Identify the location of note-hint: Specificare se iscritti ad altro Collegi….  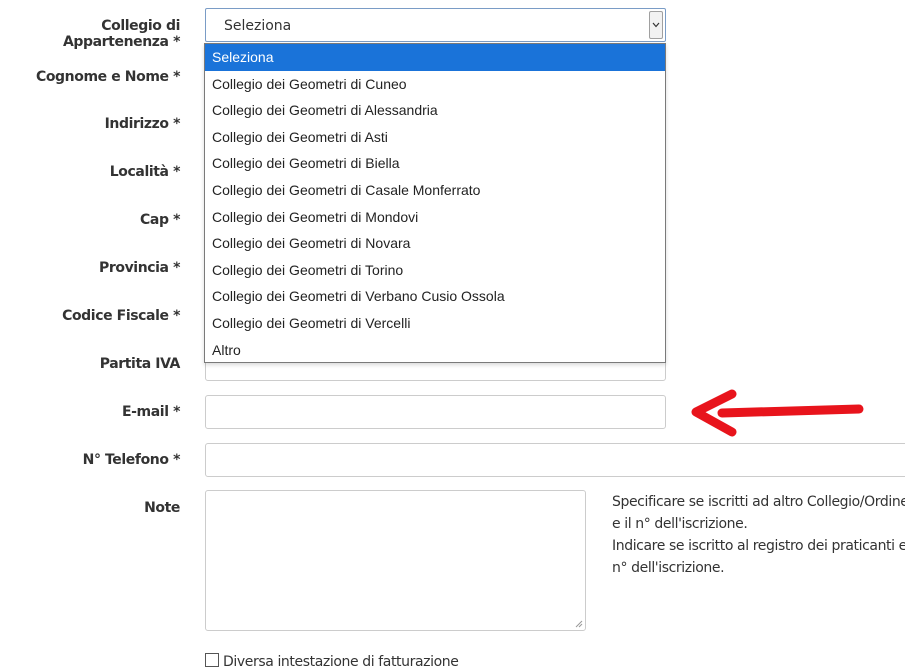
(758, 535).